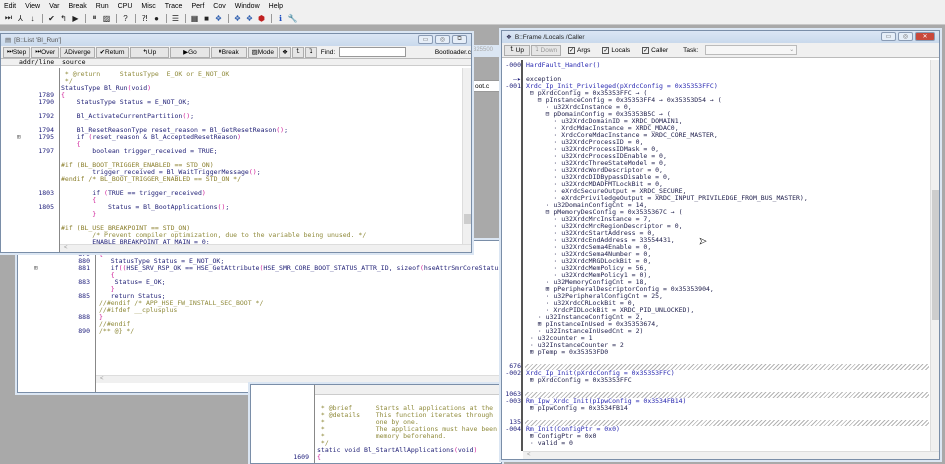 The image size is (945, 464). Describe the element at coordinates (102, 6) in the screenshot. I see `menu-run: Run` at that location.